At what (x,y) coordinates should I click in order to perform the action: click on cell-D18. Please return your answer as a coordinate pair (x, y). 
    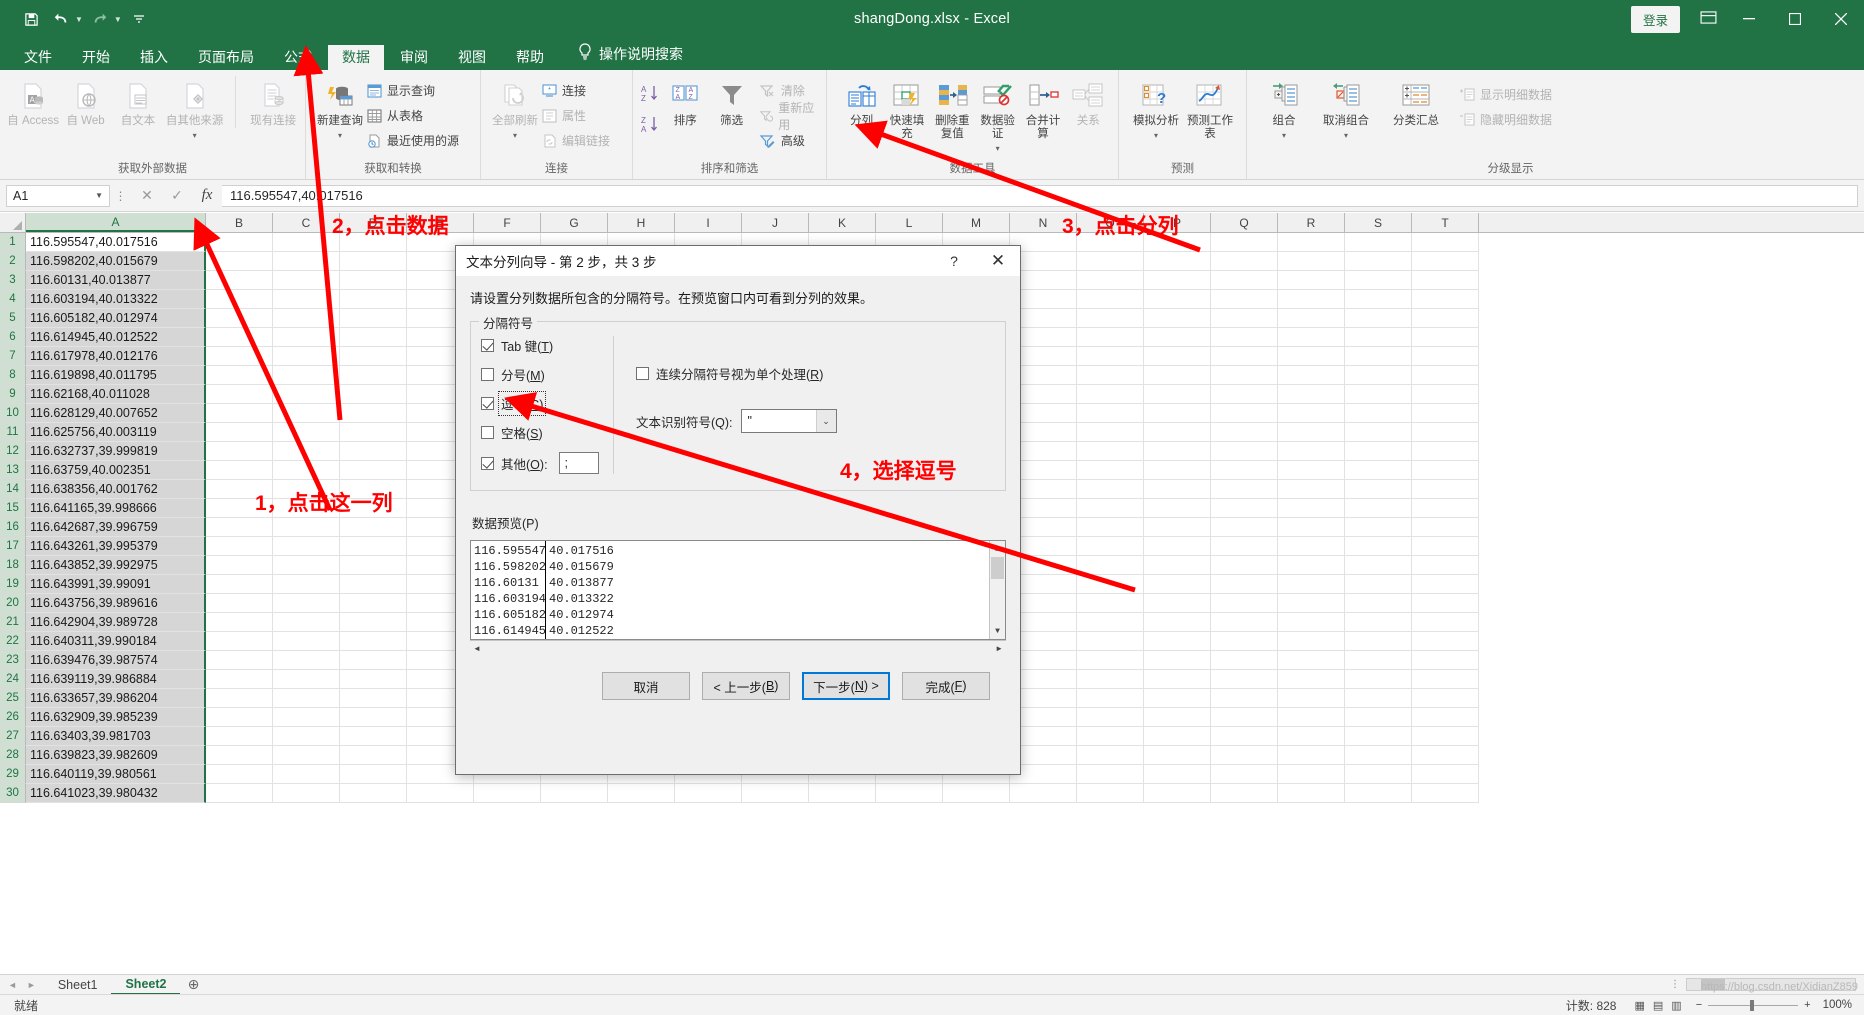
    Looking at the image, I should click on (373, 565).